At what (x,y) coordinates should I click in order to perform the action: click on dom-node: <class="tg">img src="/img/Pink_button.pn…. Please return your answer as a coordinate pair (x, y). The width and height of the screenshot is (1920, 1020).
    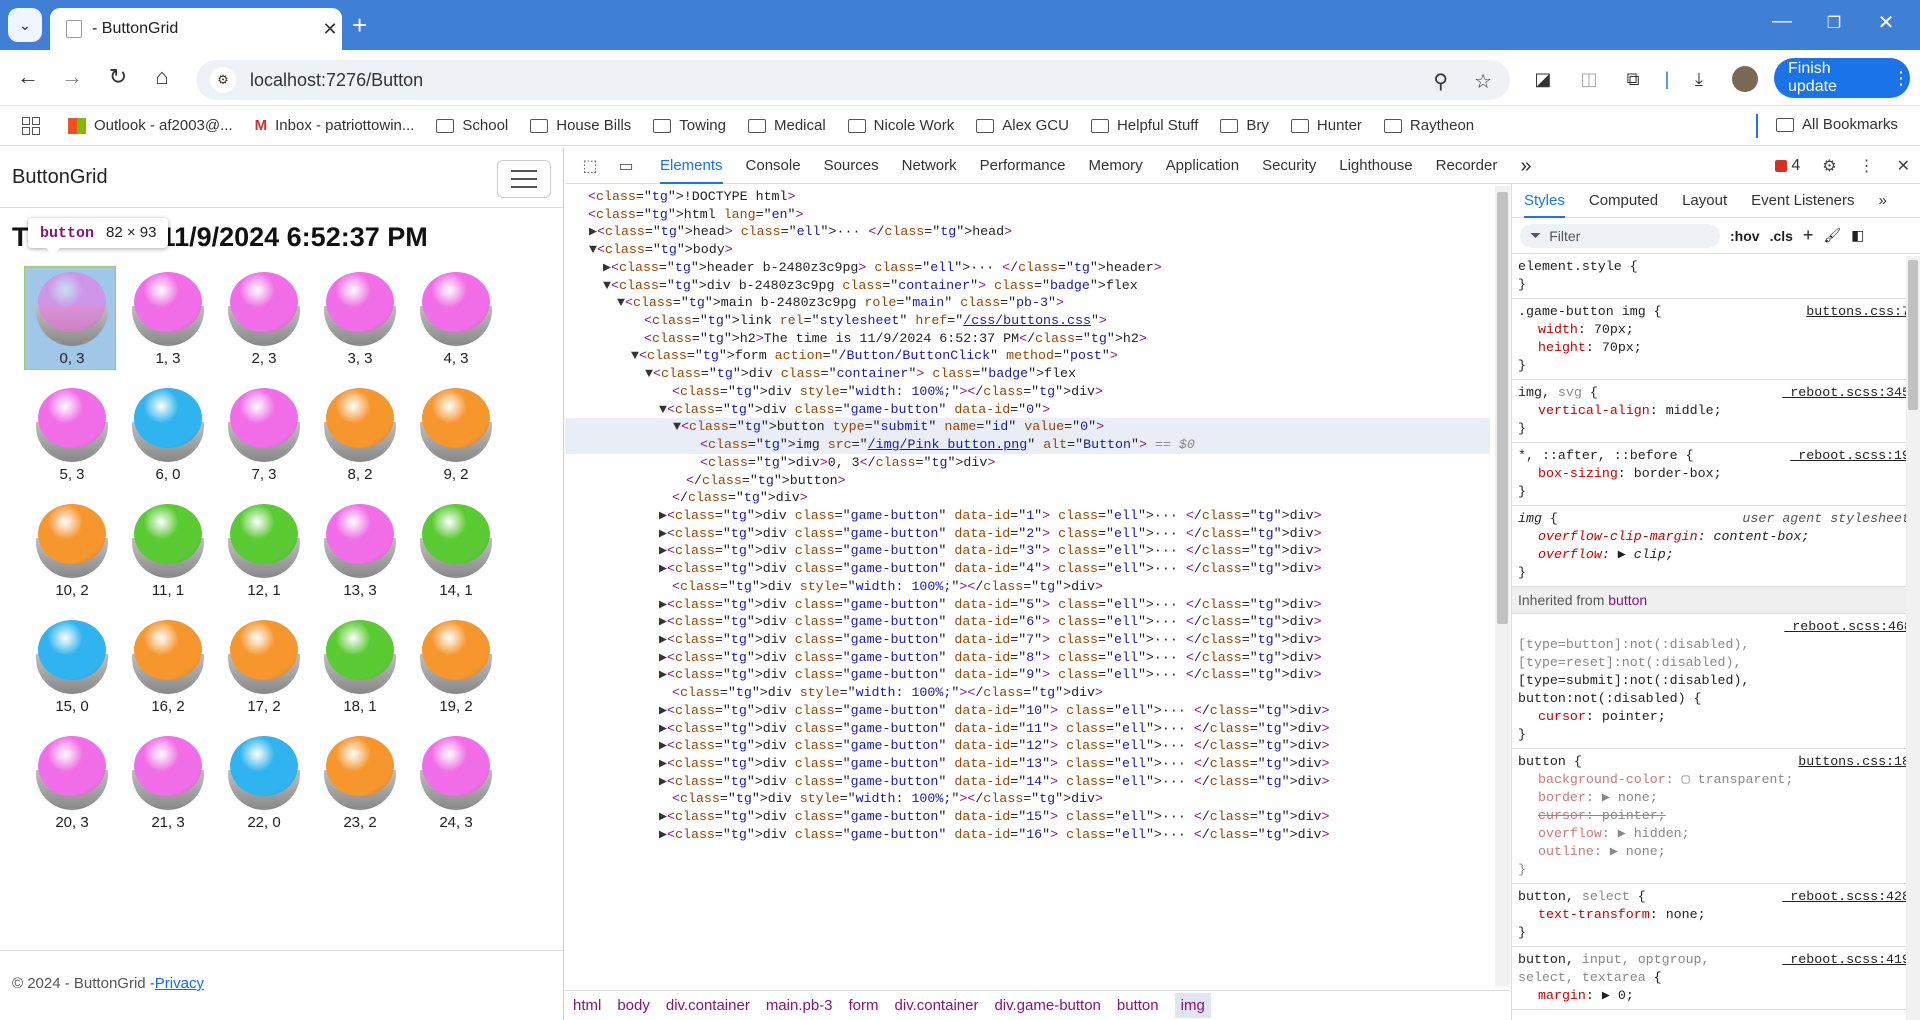
    Looking at the image, I should click on (1027, 445).